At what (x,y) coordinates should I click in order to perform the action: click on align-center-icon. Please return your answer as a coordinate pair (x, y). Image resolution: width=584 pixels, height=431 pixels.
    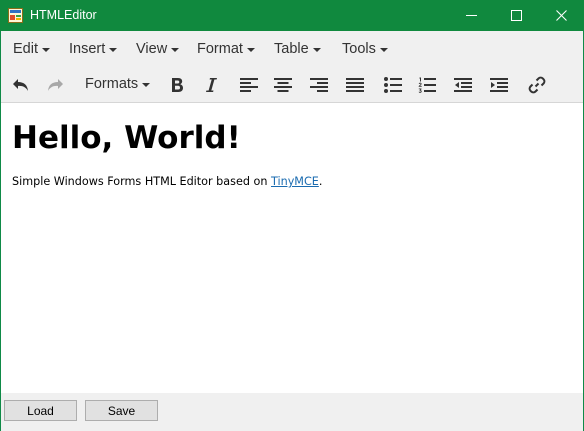
    Looking at the image, I should click on (283, 85).